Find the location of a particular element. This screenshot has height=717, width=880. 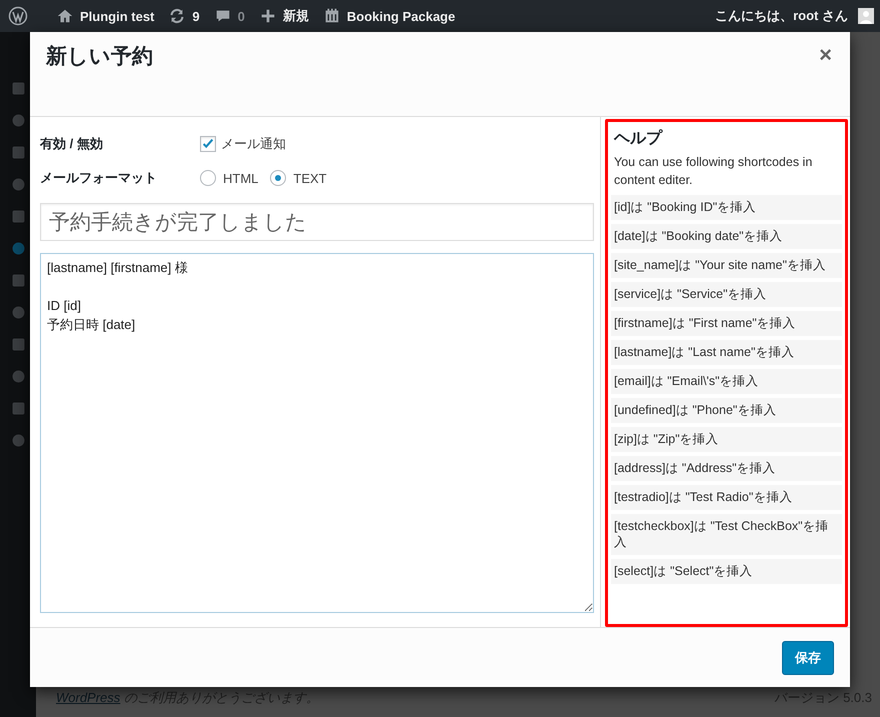

field-label: メールフォーマット is located at coordinates (99, 178).